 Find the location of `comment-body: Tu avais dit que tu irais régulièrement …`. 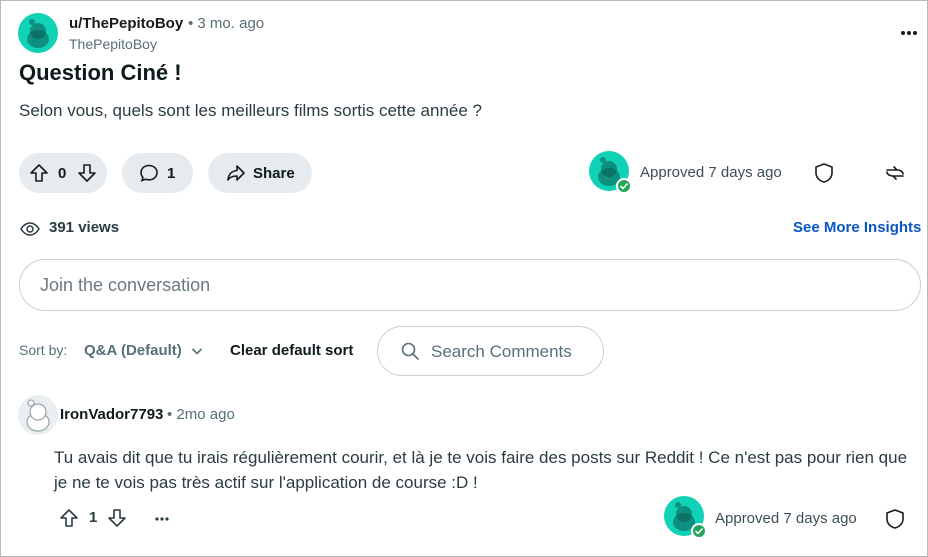

comment-body: Tu avais dit que tu irais régulièrement … is located at coordinates (481, 470).